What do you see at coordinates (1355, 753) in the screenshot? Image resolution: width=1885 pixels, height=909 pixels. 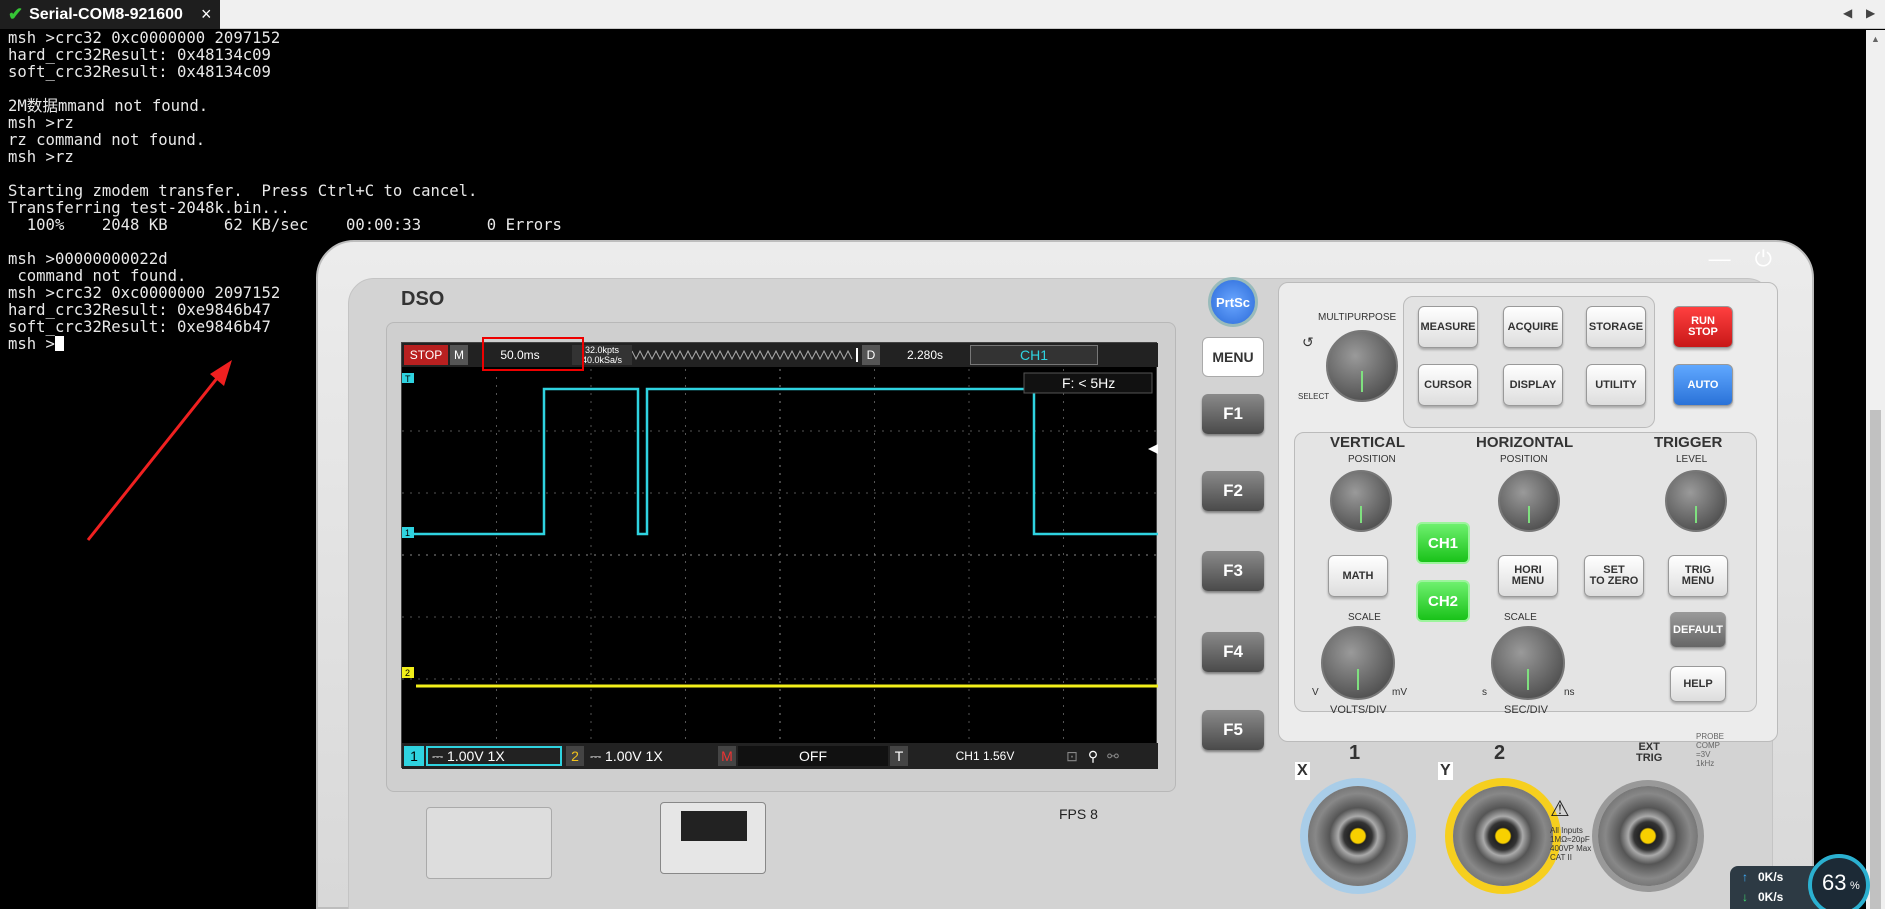 I see `input1-label: 1` at bounding box center [1355, 753].